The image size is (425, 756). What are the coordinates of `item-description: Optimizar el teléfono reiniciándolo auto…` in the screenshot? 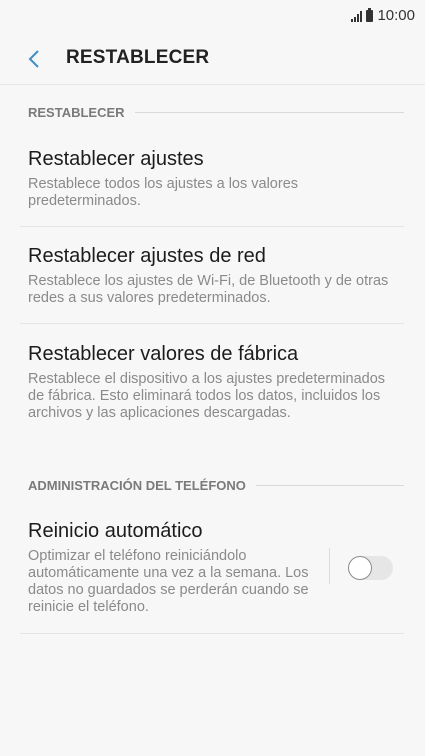 It's located at (168, 581).